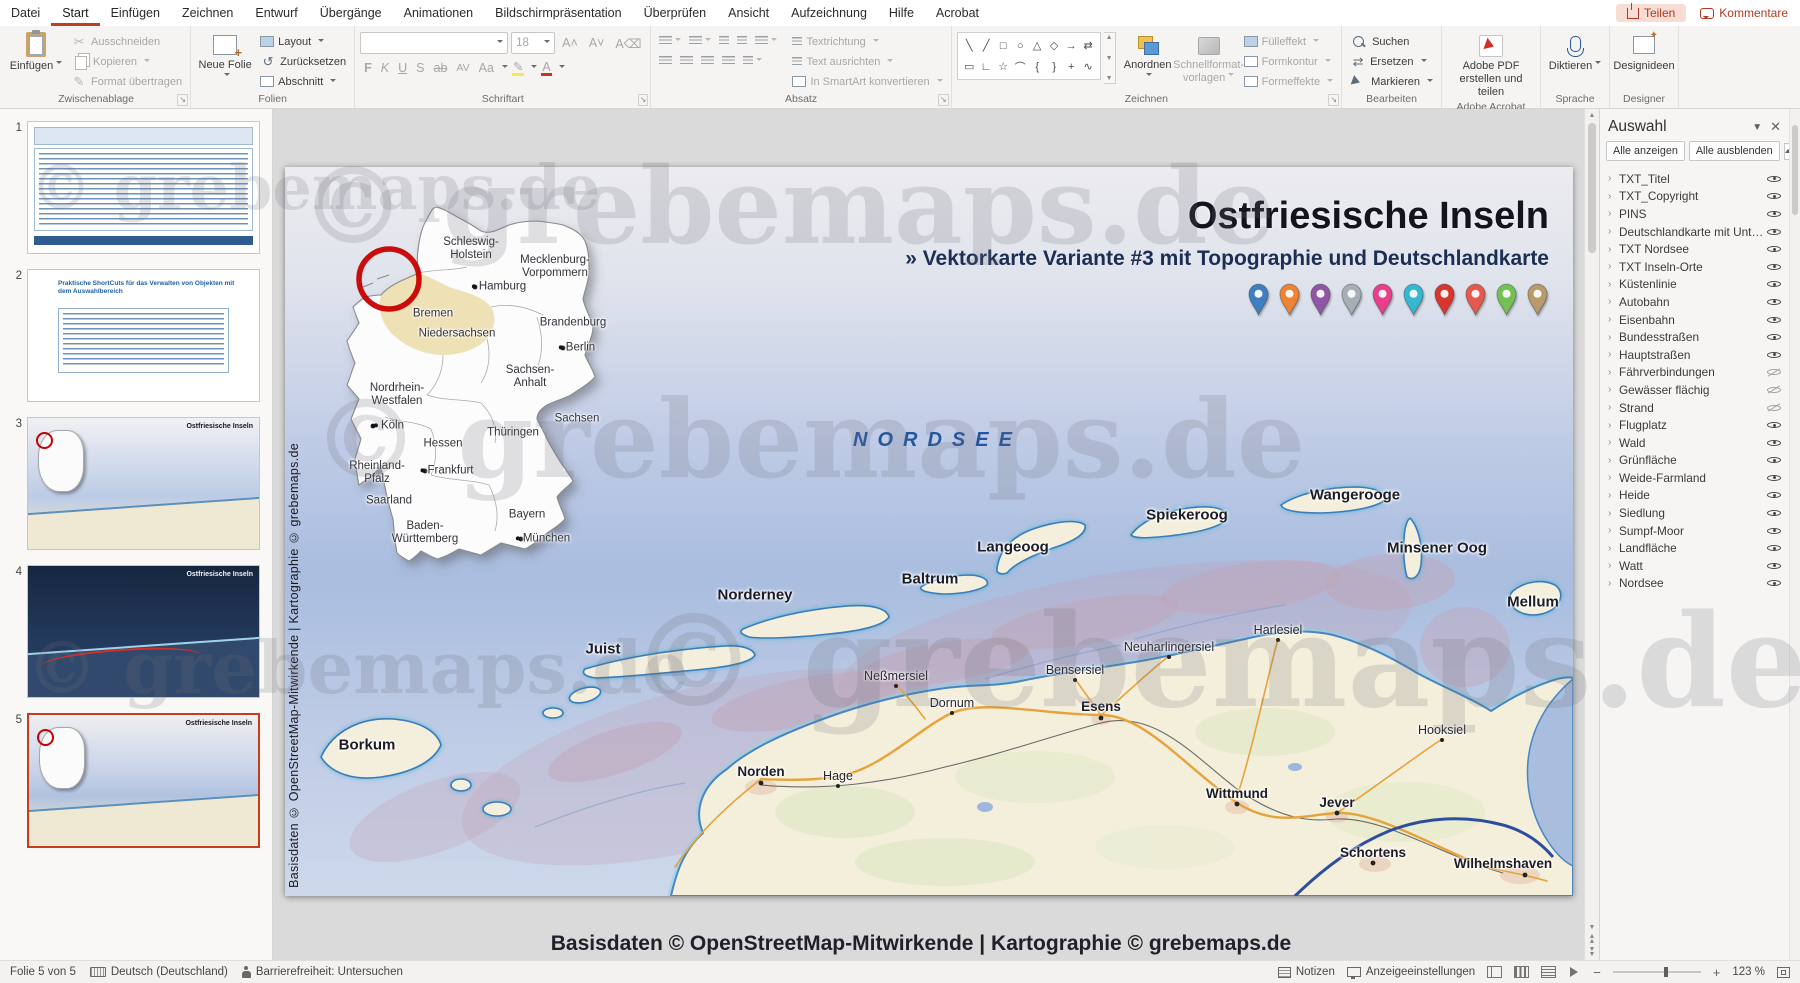  I want to click on display-settings-button: Anzeigeeinstellungen, so click(1410, 972).